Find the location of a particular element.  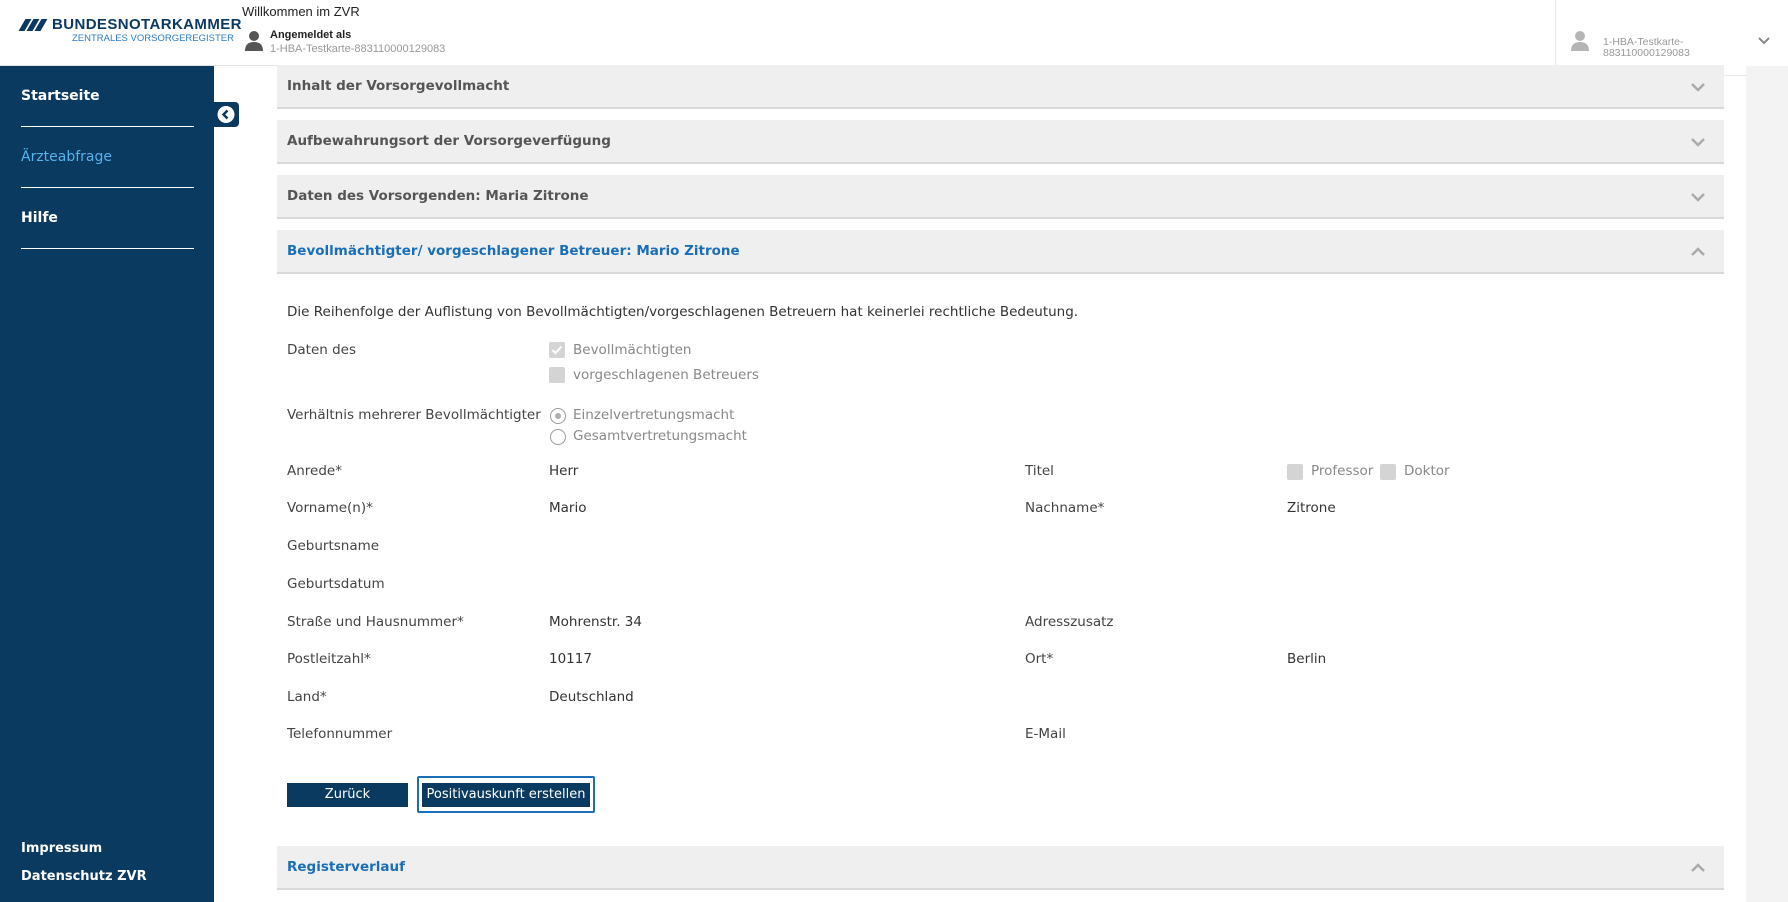

vorgeschlagenen-betreuers-checkbox is located at coordinates (557, 375).